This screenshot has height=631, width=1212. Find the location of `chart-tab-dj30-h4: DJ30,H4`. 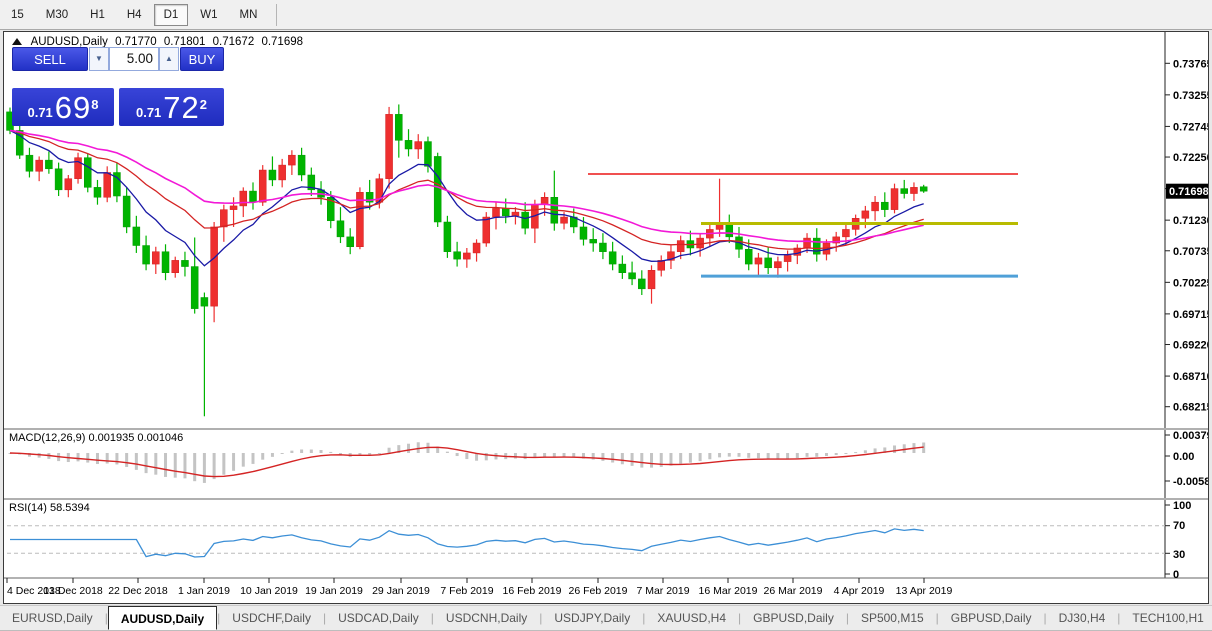

chart-tab-dj30-h4: DJ30,H4 is located at coordinates (1082, 618).